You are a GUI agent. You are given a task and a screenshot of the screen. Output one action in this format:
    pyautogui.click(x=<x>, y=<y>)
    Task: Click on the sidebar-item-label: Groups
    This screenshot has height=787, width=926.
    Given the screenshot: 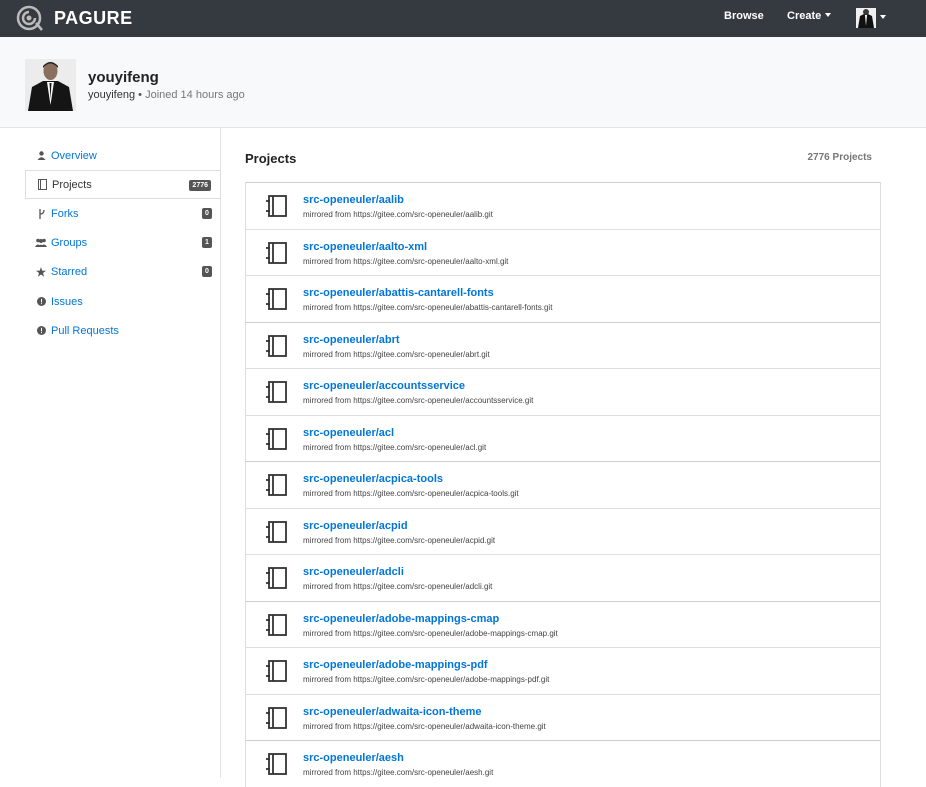 What is the action you would take?
    pyautogui.click(x=69, y=242)
    